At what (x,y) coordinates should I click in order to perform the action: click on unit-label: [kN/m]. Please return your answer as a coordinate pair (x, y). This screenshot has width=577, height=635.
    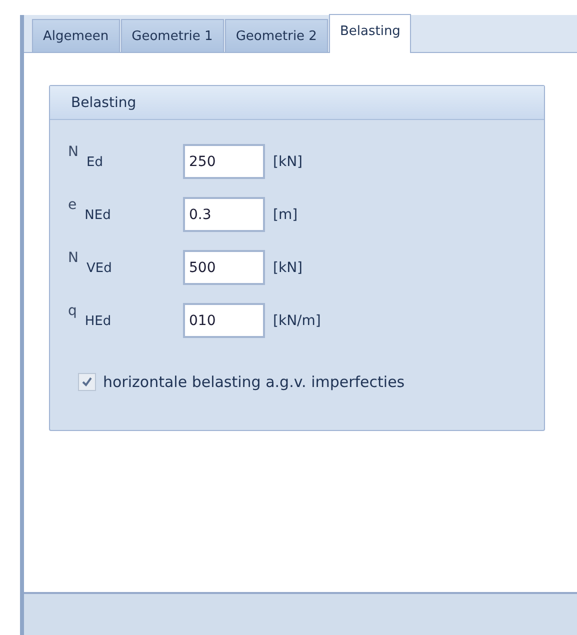
    Looking at the image, I should click on (297, 320).